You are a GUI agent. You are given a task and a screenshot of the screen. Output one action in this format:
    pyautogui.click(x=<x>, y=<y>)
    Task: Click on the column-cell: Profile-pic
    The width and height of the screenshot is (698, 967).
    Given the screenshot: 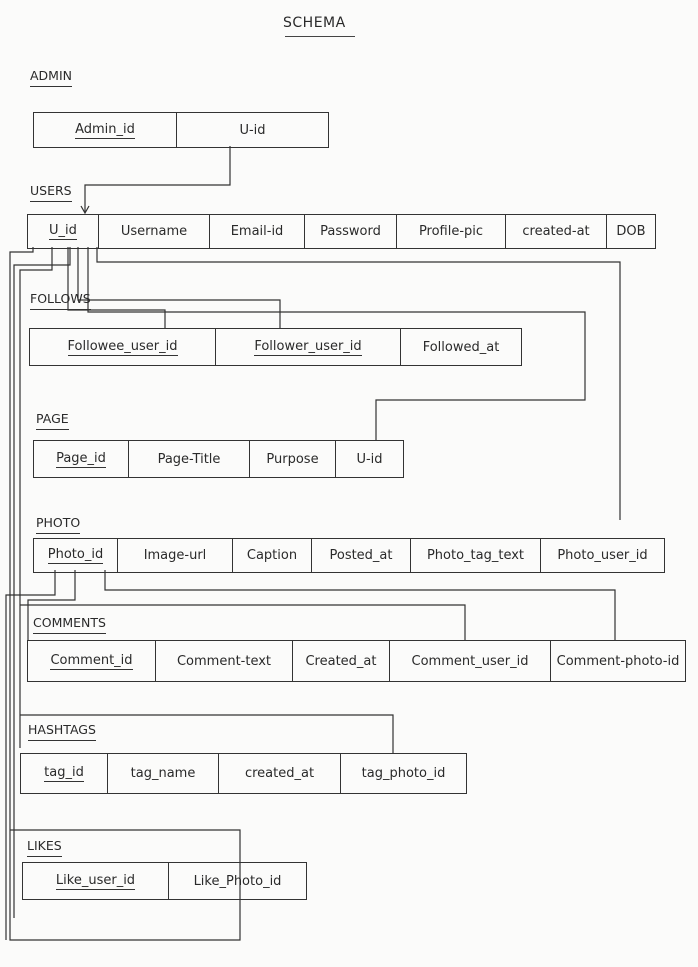 What is the action you would take?
    pyautogui.click(x=451, y=231)
    